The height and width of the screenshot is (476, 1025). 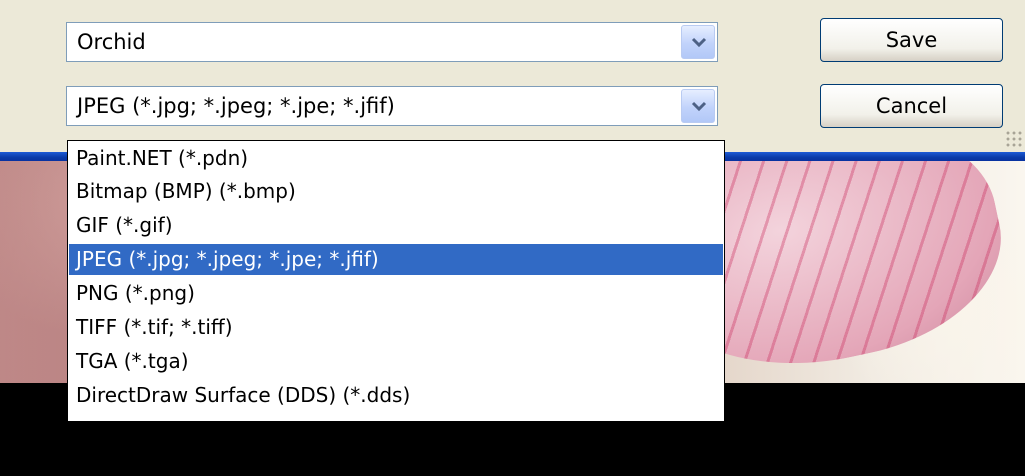 I want to click on file-type-dropdown-button, so click(x=698, y=106).